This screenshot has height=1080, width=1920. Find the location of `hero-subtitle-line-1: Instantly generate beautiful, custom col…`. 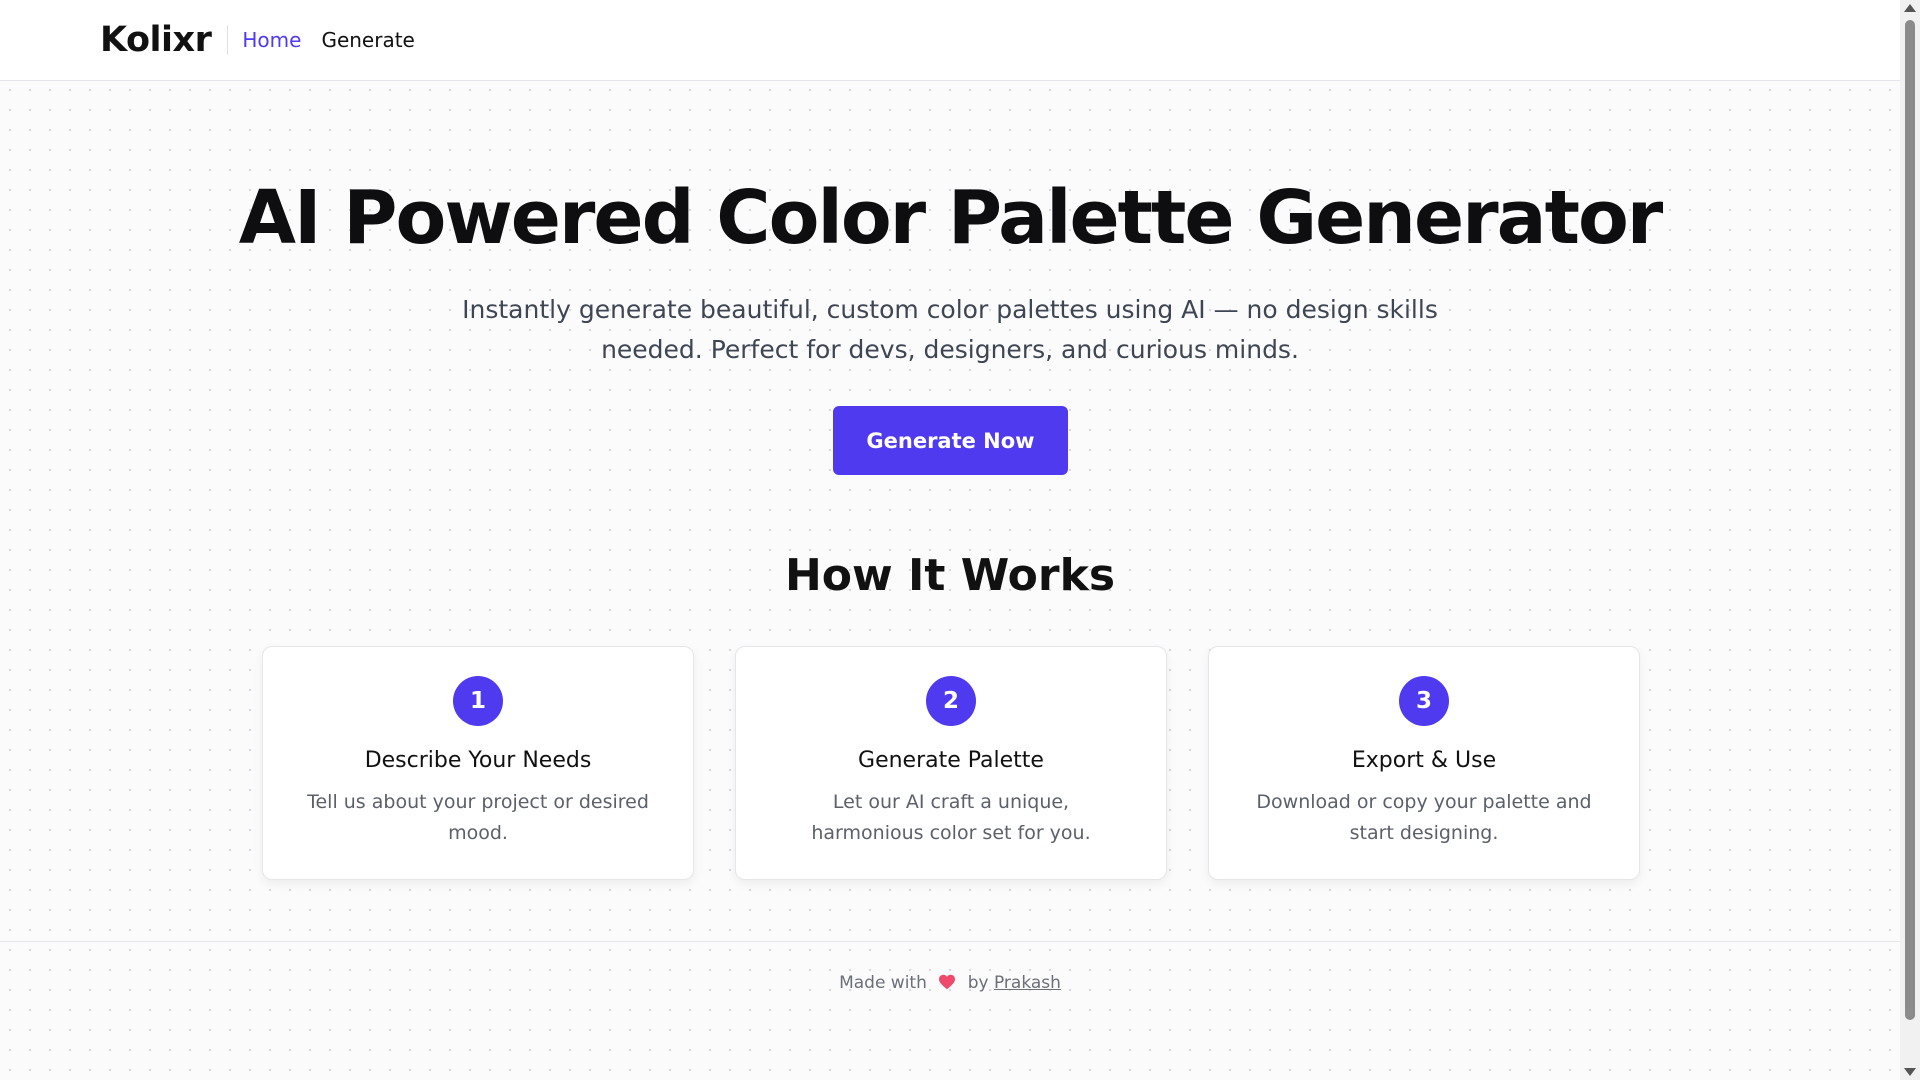

hero-subtitle-line-1: Instantly generate beautiful, custom col… is located at coordinates (950, 309).